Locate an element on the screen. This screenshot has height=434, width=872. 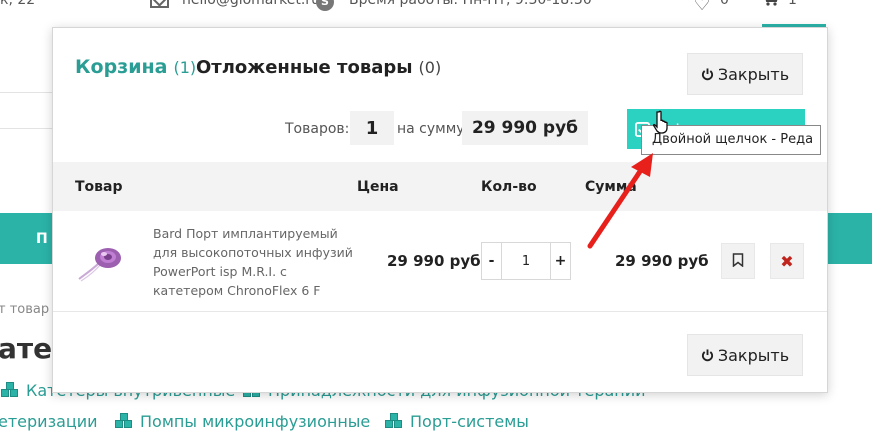
column-header-sum: Сумма is located at coordinates (611, 187).